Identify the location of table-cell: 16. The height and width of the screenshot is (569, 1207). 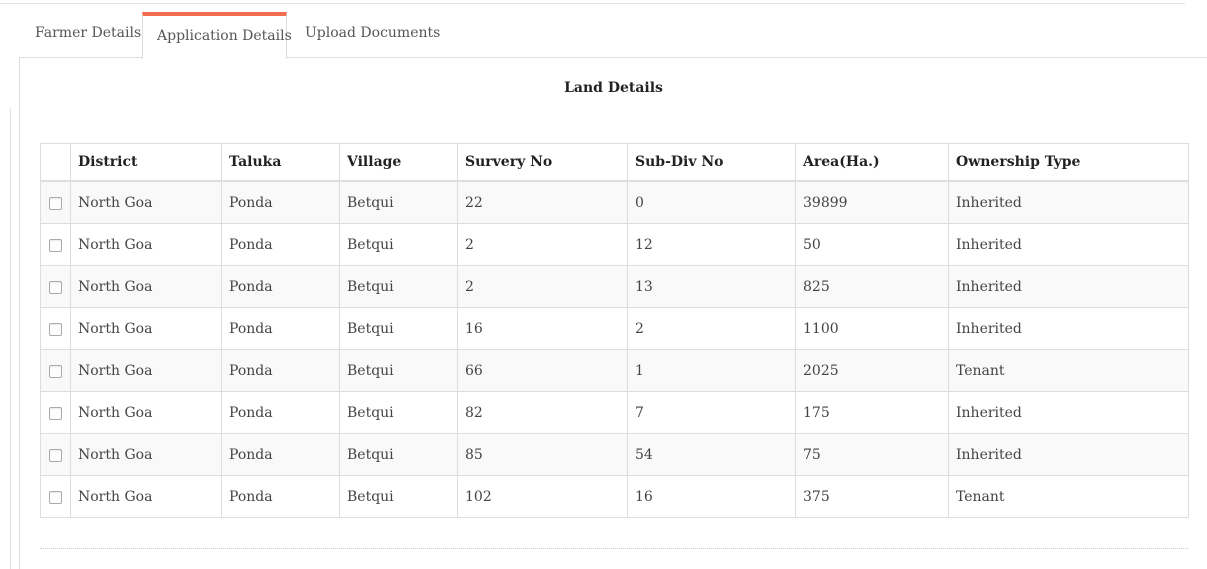
(542, 328).